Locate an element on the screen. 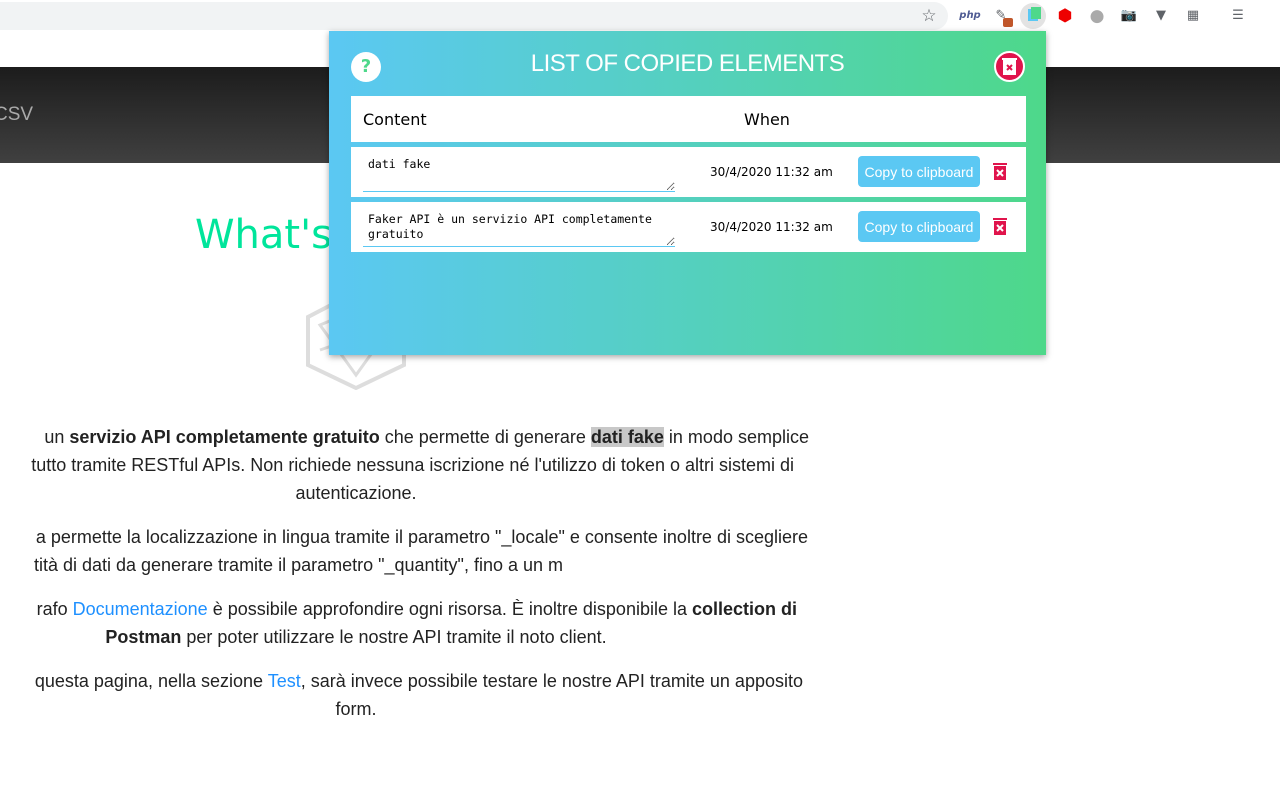  cookie-icon: ● is located at coordinates (1097, 16).